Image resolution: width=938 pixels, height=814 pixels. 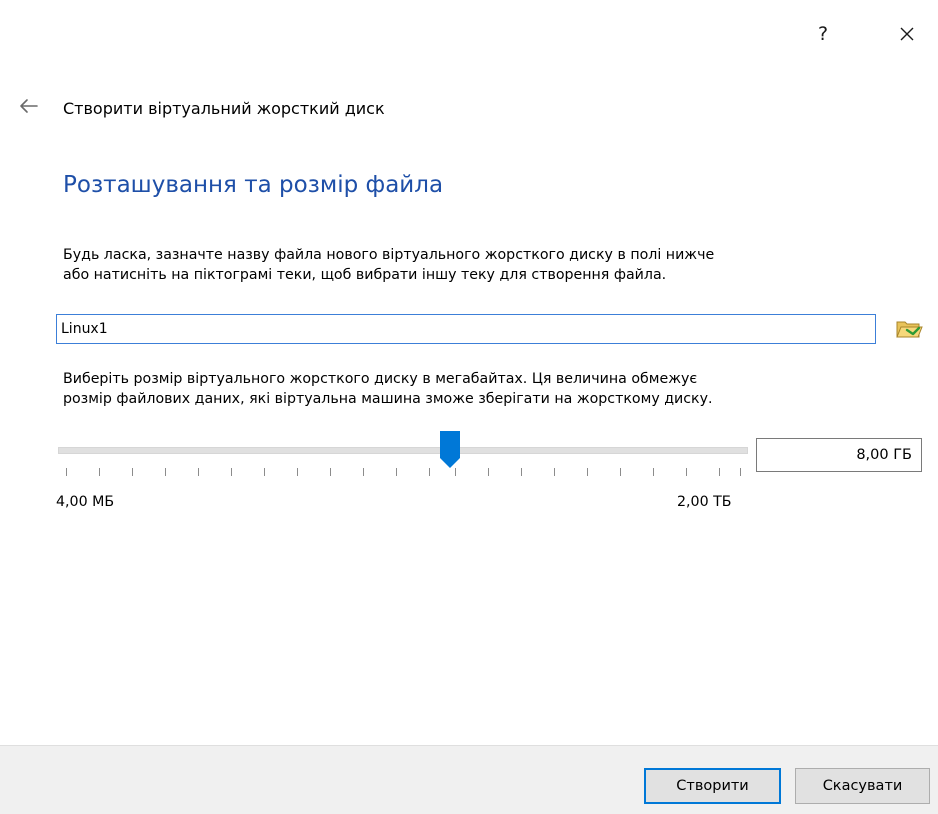 What do you see at coordinates (85, 502) in the screenshot?
I see `slider-min-label: 4,00 МБ` at bounding box center [85, 502].